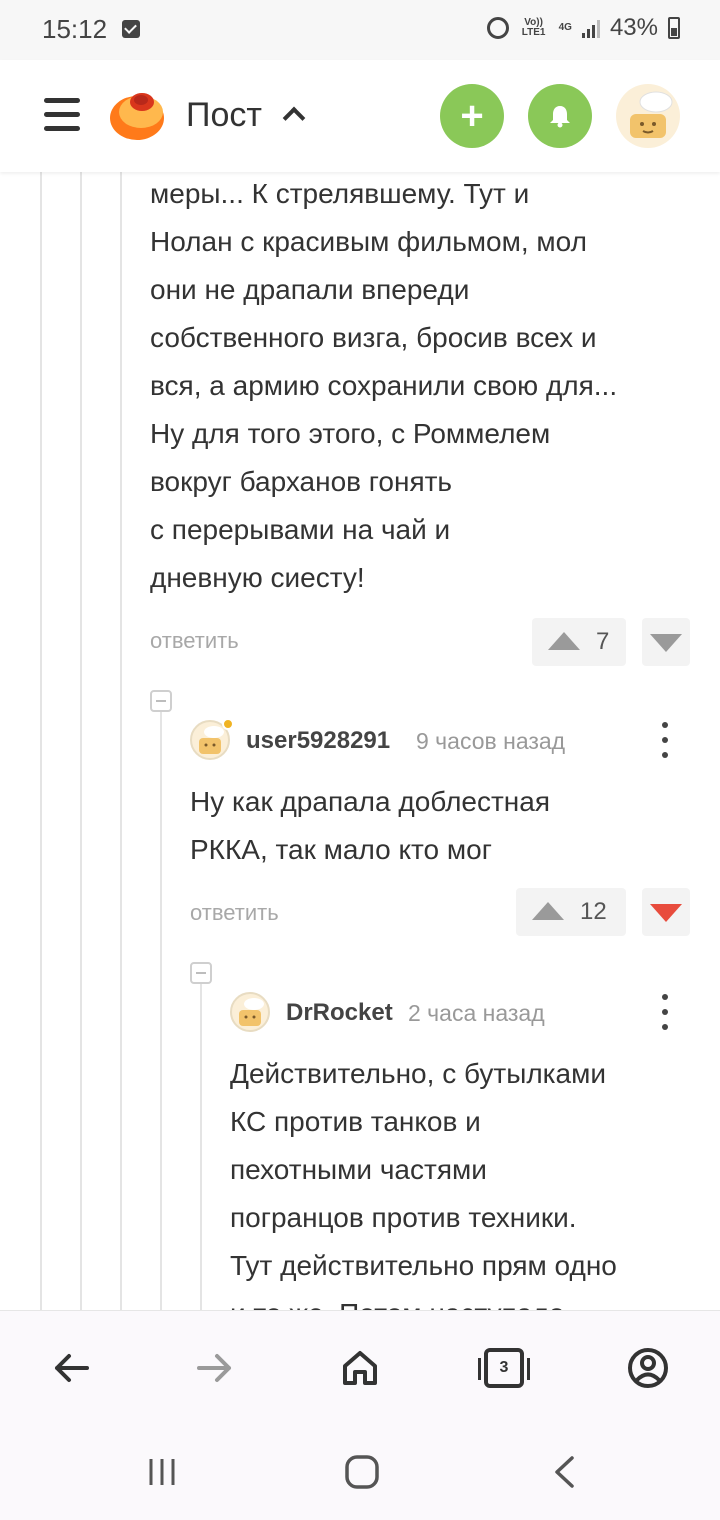 This screenshot has width=720, height=1520. I want to click on network-type-label: 4G, so click(565, 27).